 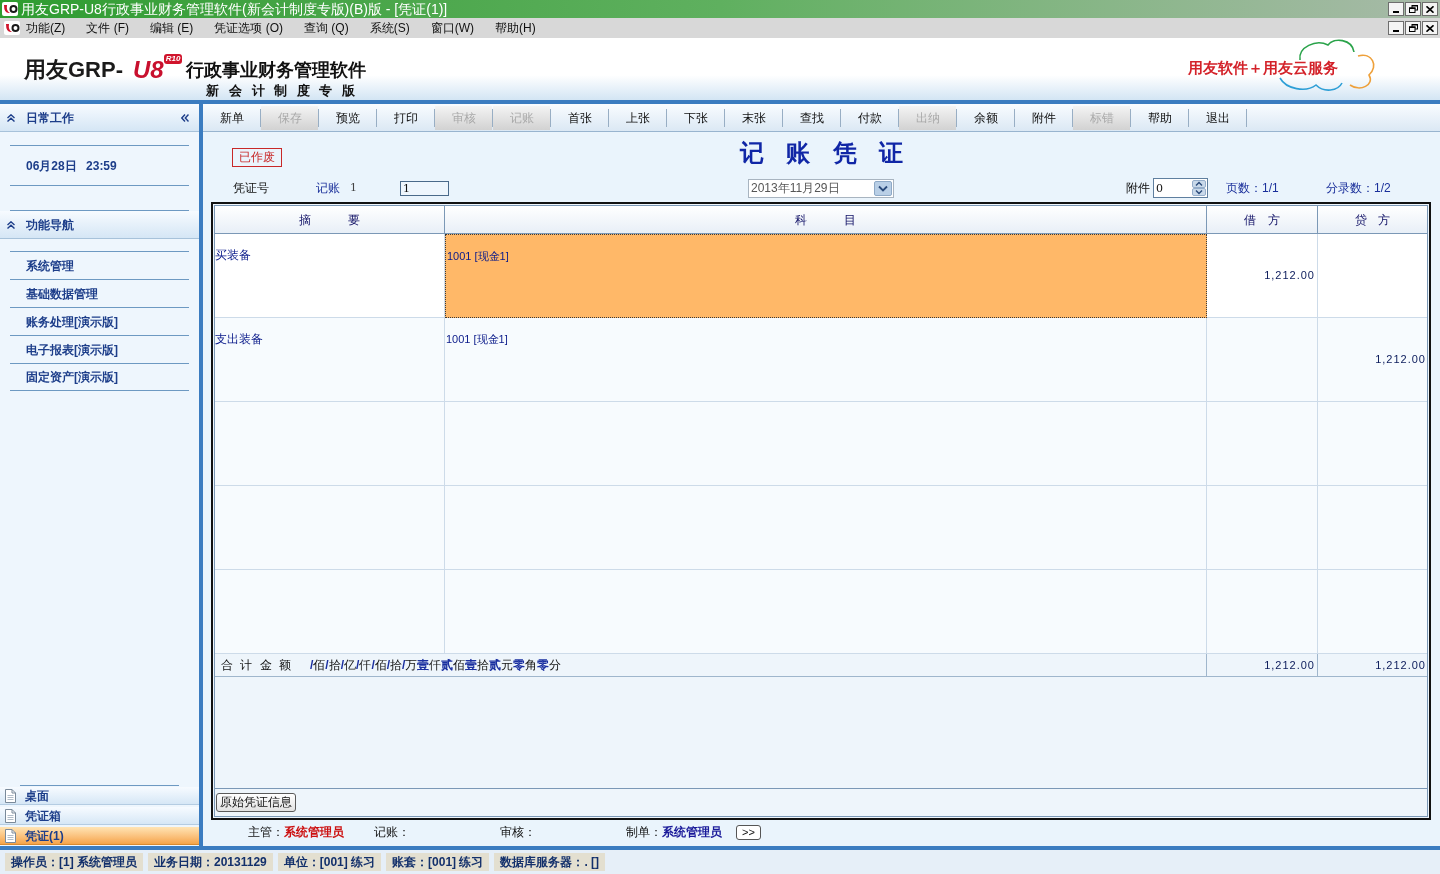 What do you see at coordinates (392, 832) in the screenshot?
I see `signature-label: 记账：` at bounding box center [392, 832].